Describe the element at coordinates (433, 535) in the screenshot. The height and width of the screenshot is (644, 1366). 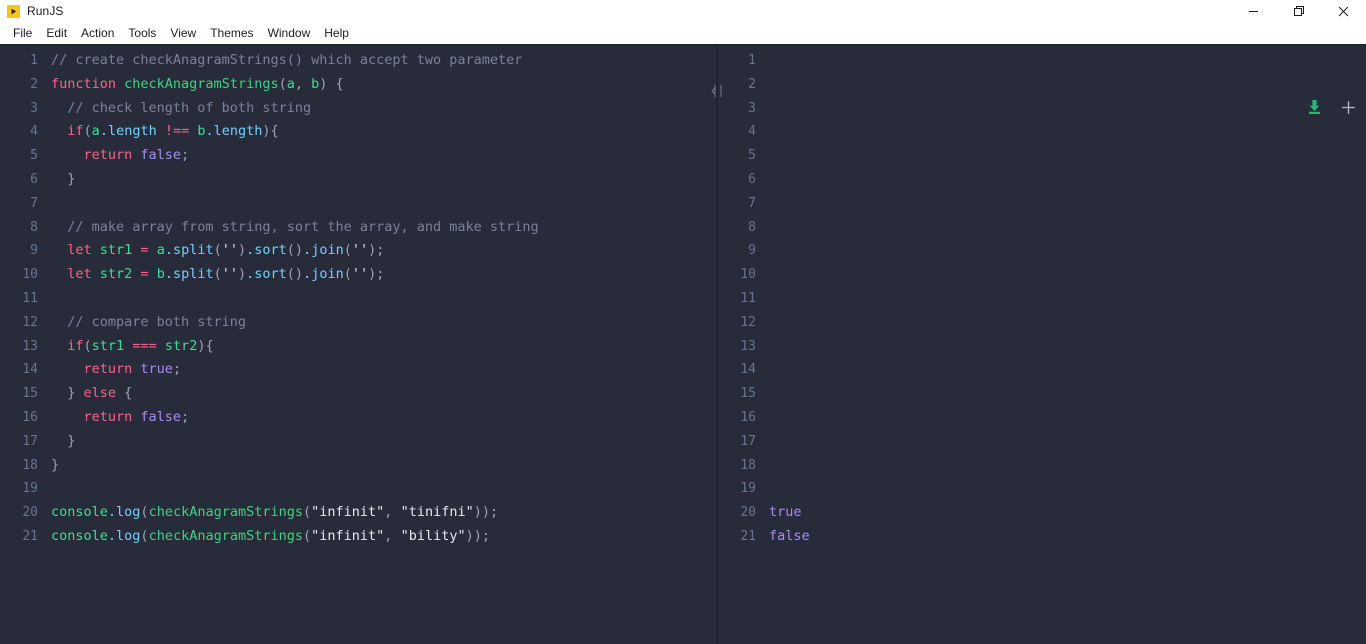
I see `code-token: "bility"` at that location.